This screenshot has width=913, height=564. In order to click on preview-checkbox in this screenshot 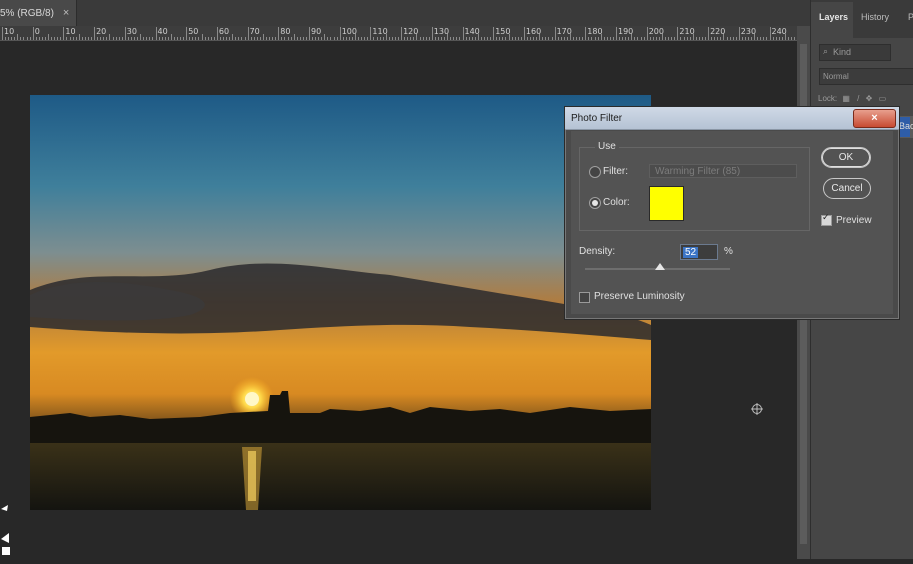, I will do `click(826, 219)`.